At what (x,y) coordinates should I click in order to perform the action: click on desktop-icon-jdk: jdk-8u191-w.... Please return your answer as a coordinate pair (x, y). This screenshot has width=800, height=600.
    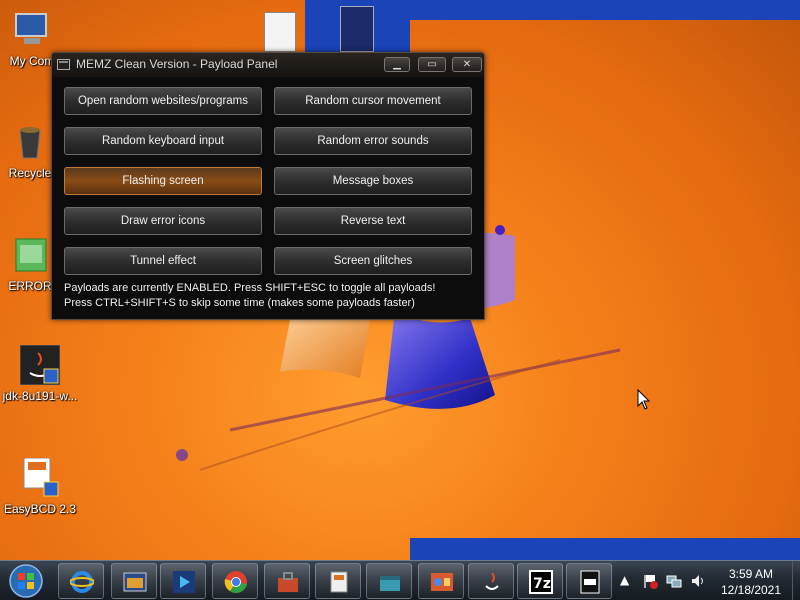
    Looking at the image, I should click on (40, 373).